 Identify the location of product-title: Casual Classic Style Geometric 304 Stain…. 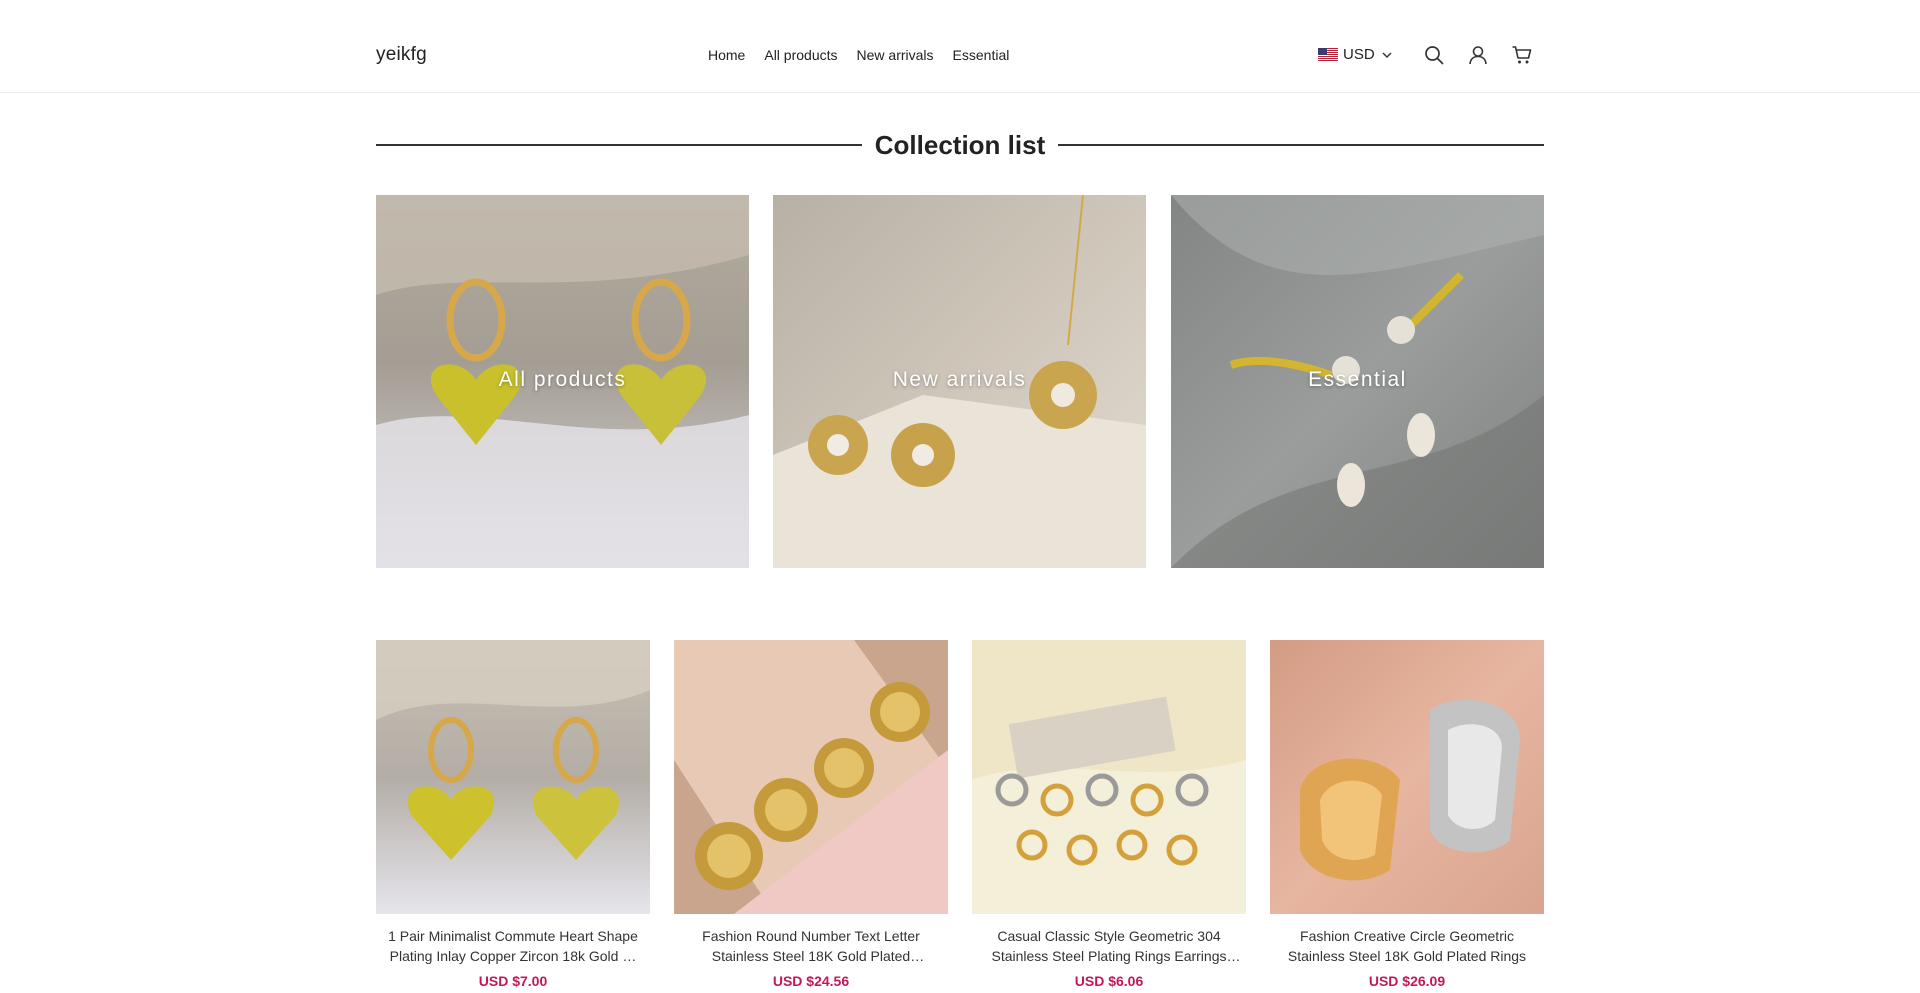
(1109, 946).